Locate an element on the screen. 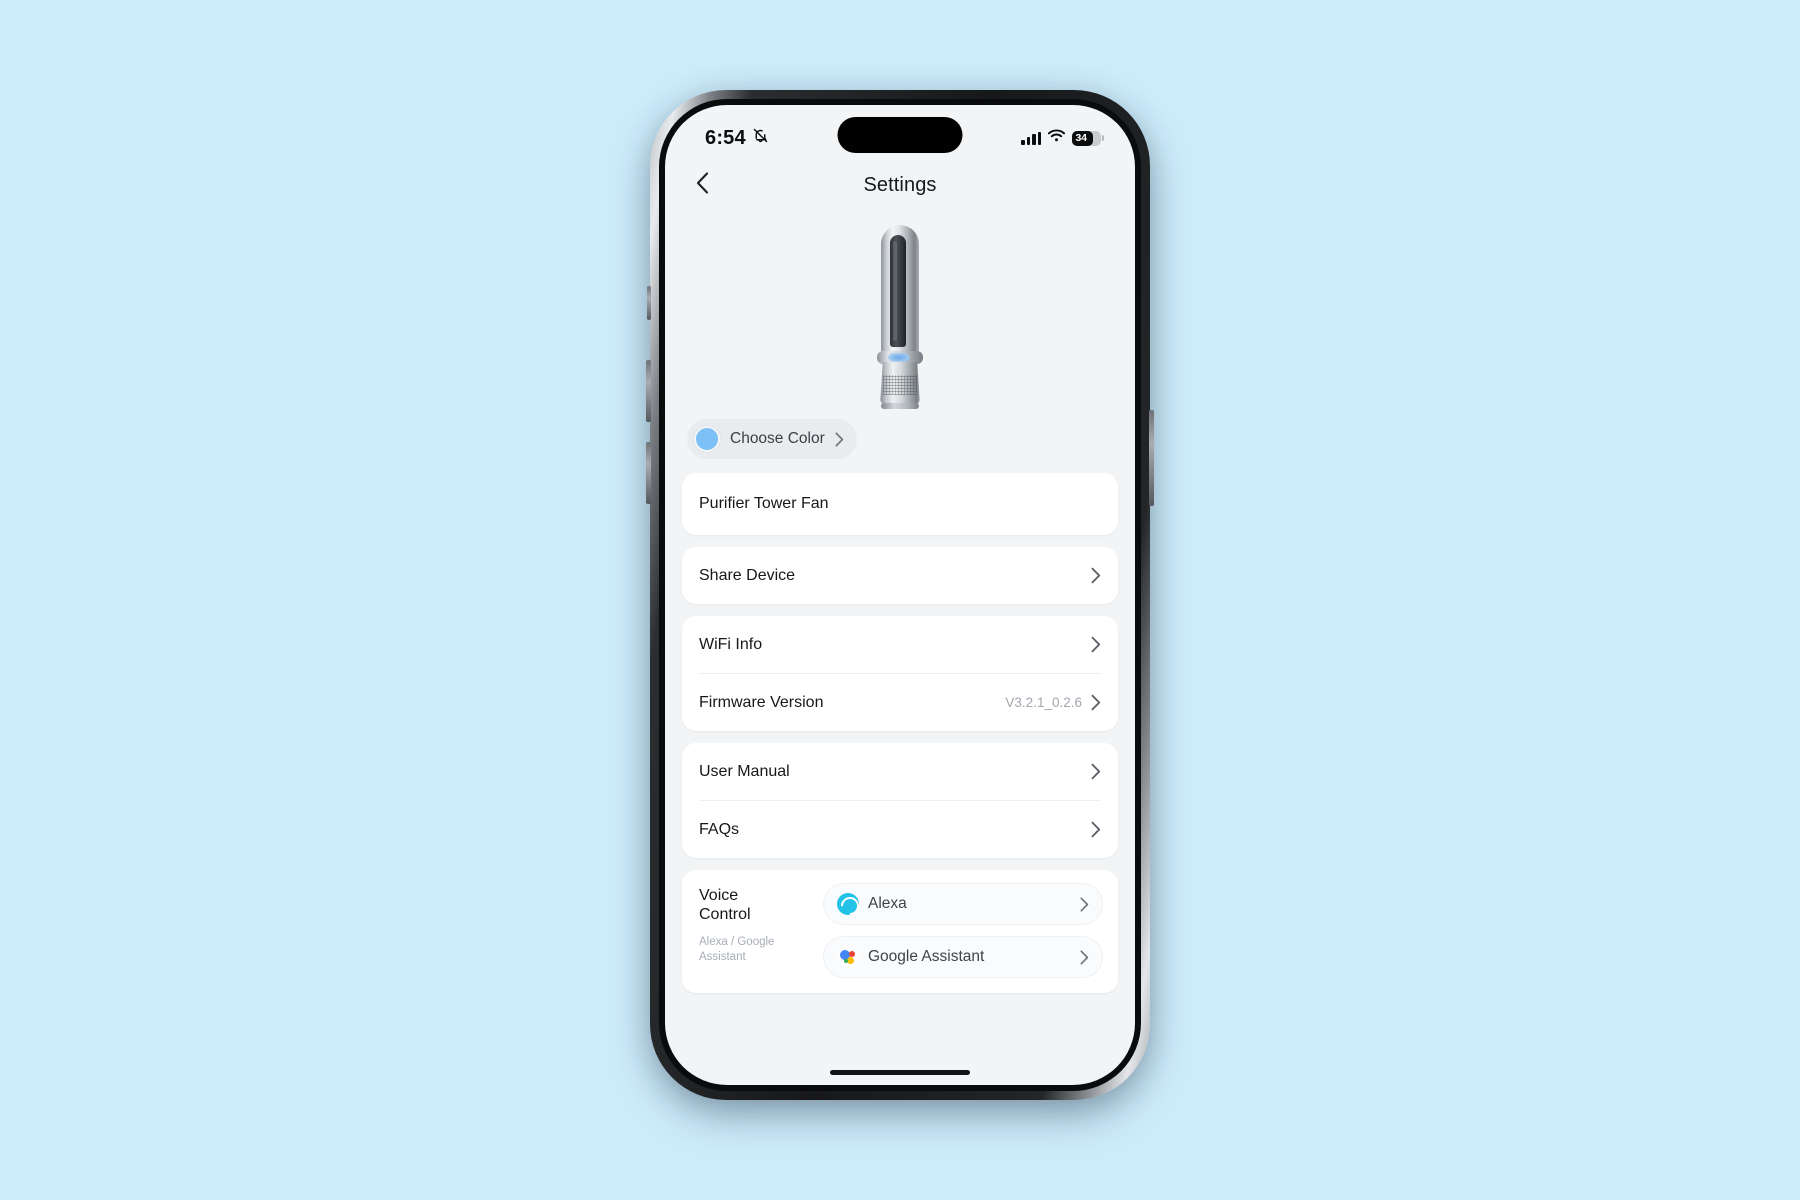  status-bar-right: 34 is located at coordinates (1062, 134).